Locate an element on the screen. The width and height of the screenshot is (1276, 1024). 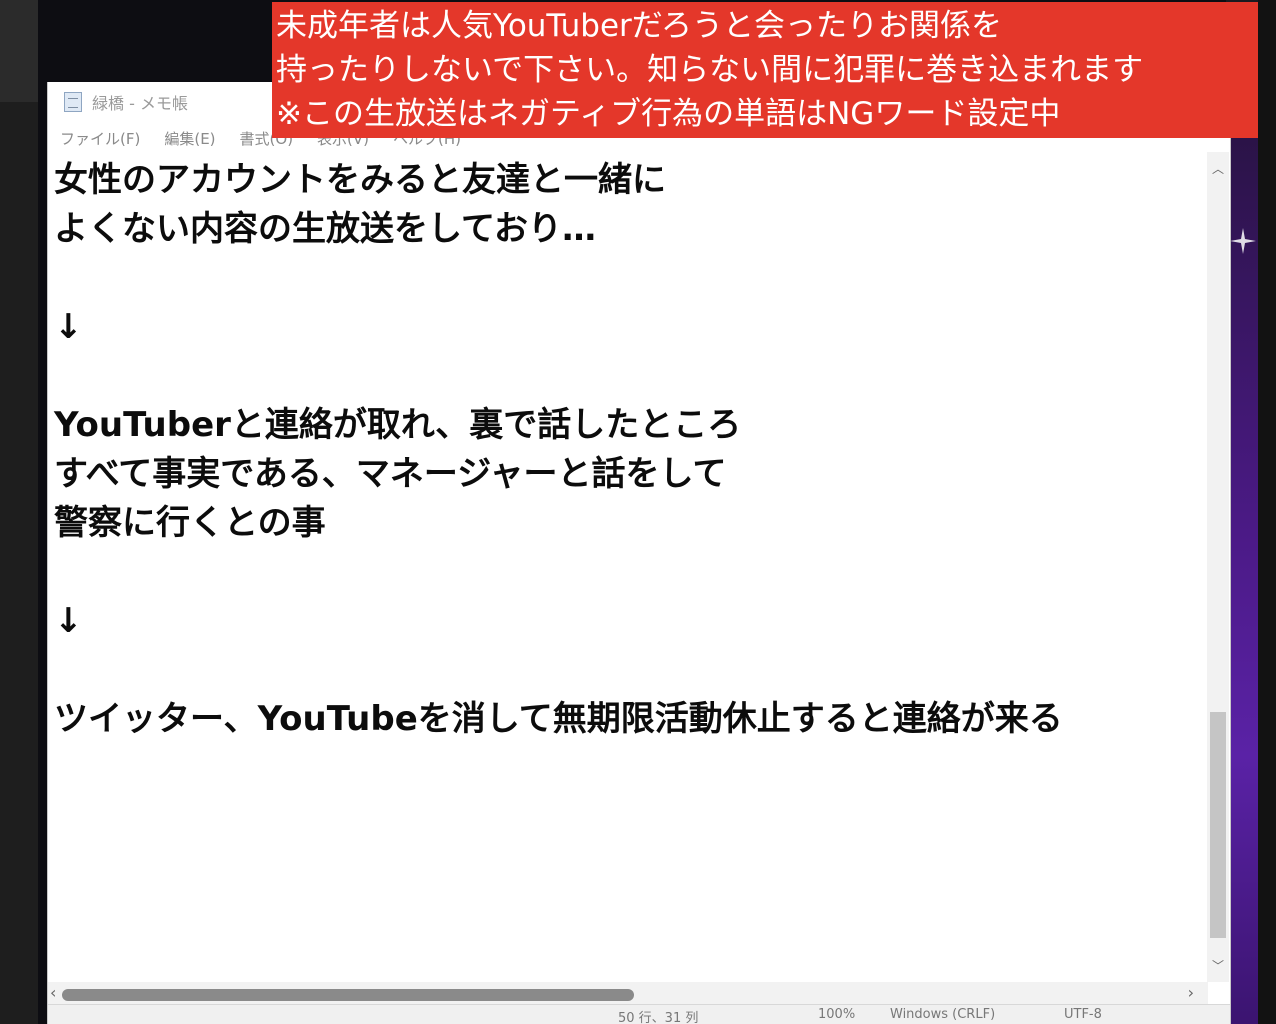
banner-line-2: 持ったりしないで下さい。知らない間に犯罪に巻き込まれます is located at coordinates (710, 70).